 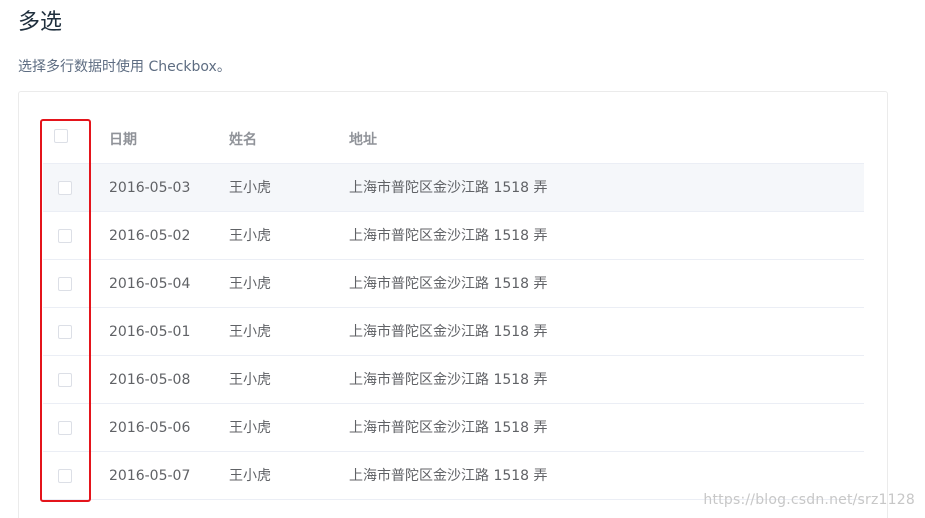 What do you see at coordinates (809, 500) in the screenshot?
I see `watermark: https://blog.csdn.net/srz1128` at bounding box center [809, 500].